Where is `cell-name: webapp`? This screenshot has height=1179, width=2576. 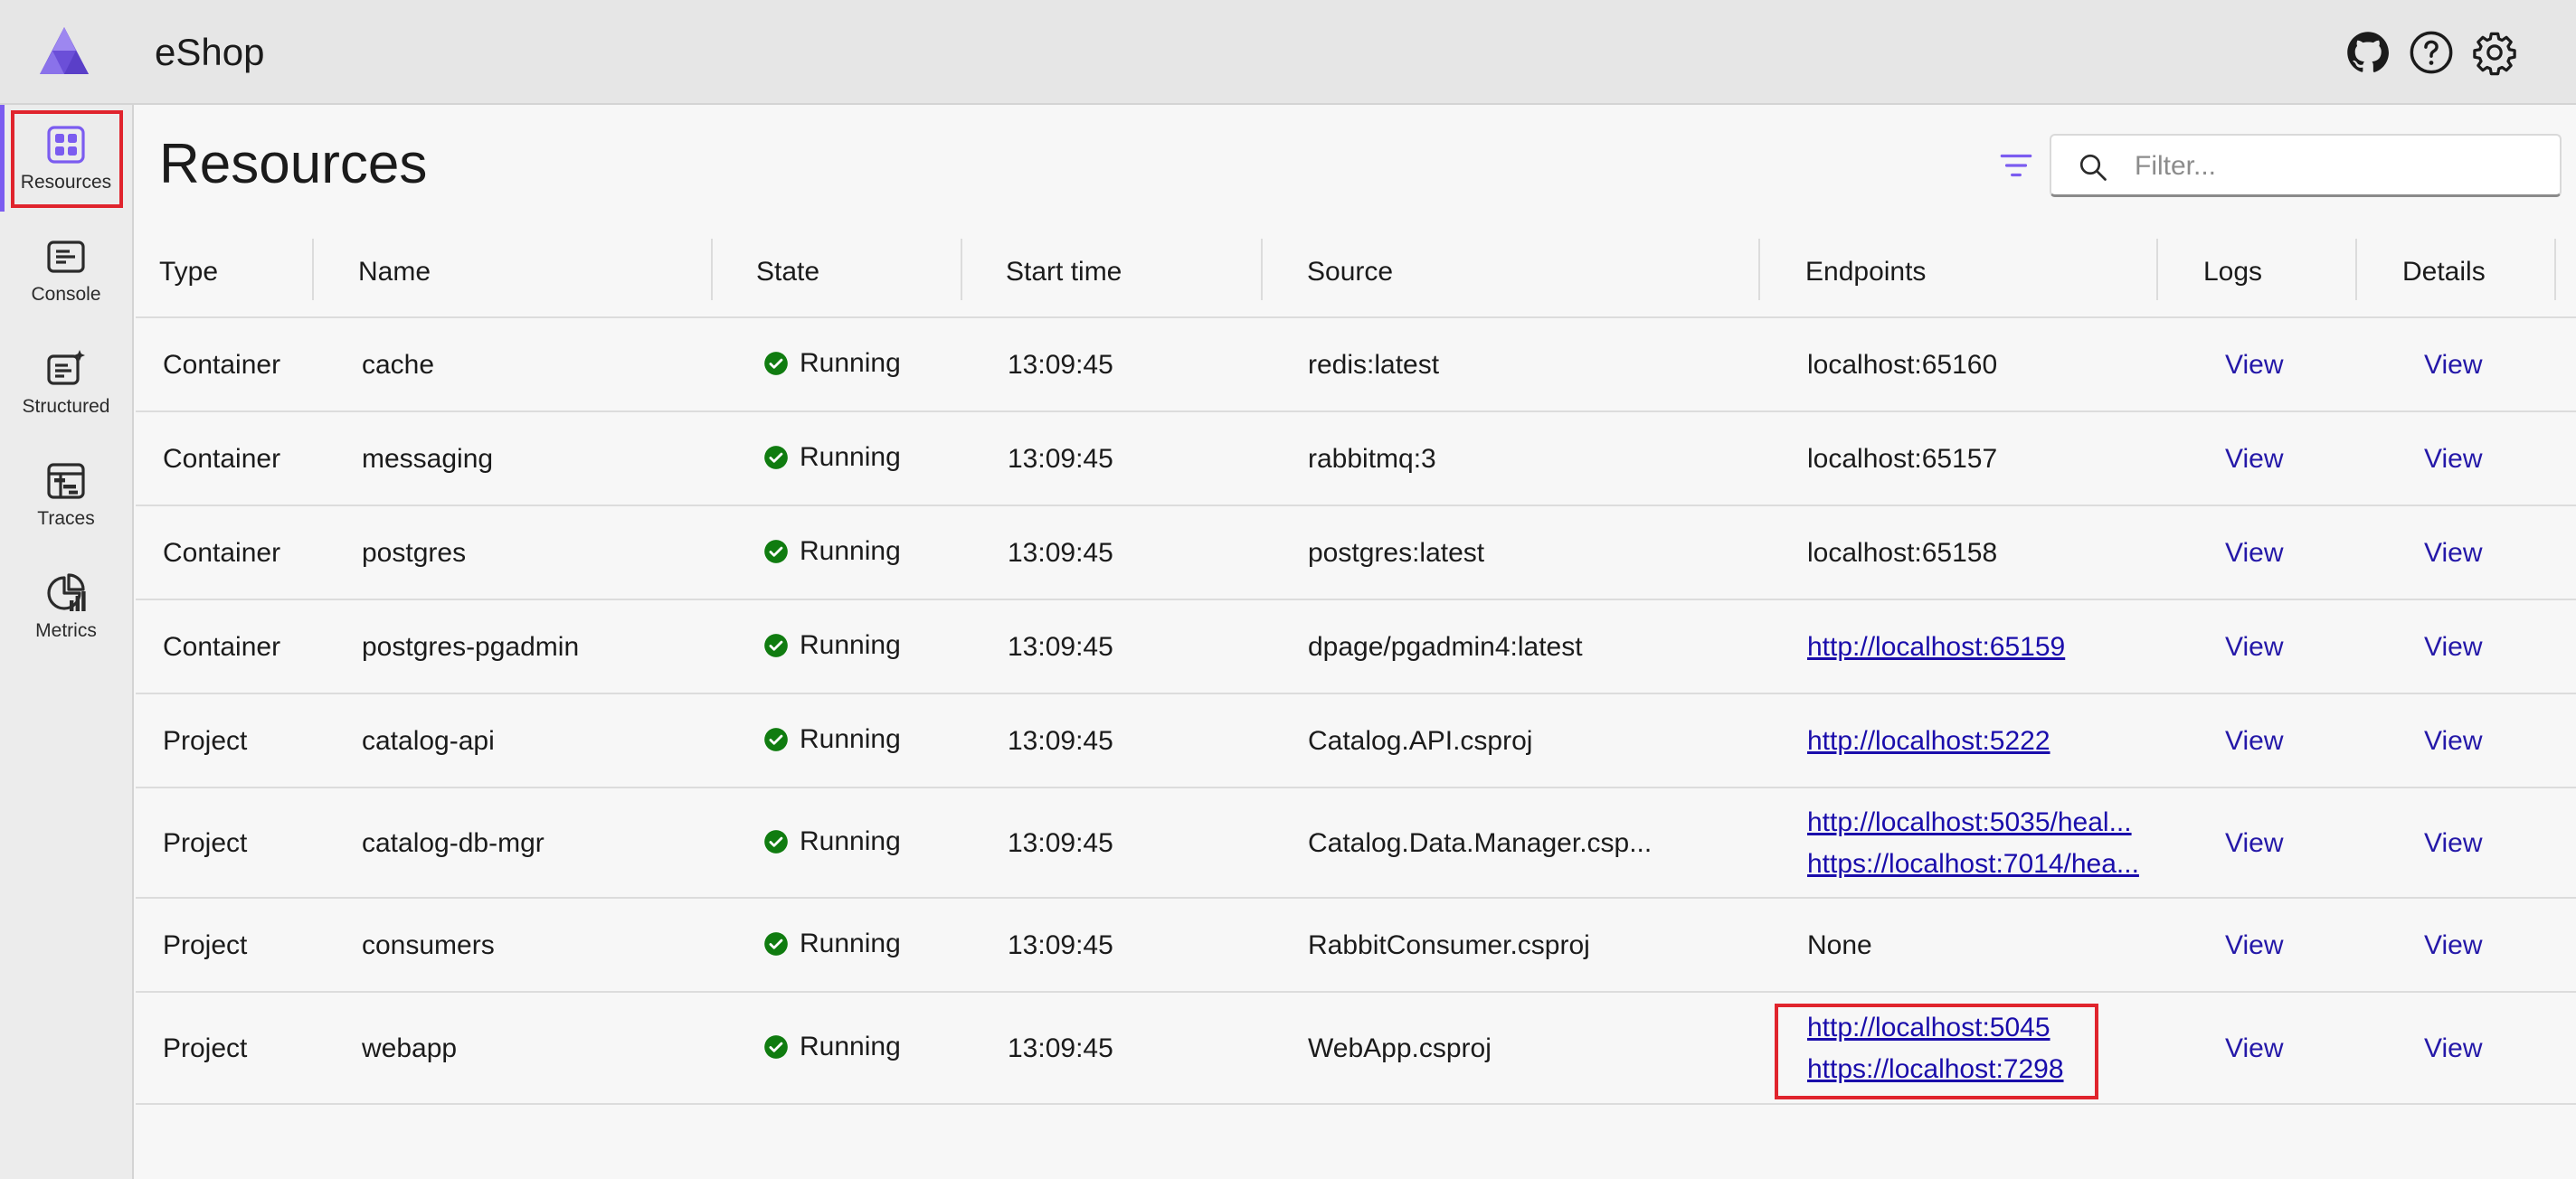
cell-name: webapp is located at coordinates (410, 1048).